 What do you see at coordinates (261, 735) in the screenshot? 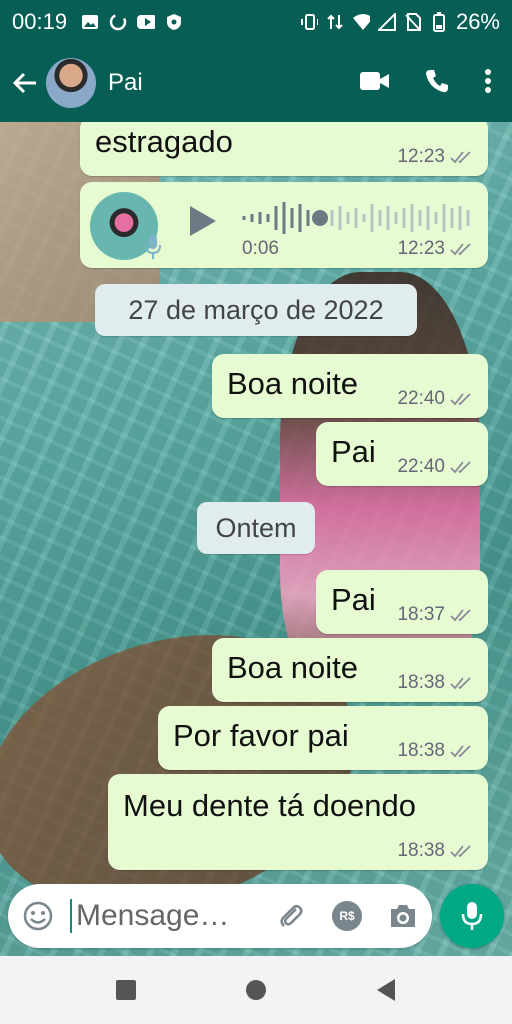
I see `message-text: Por favor pai` at bounding box center [261, 735].